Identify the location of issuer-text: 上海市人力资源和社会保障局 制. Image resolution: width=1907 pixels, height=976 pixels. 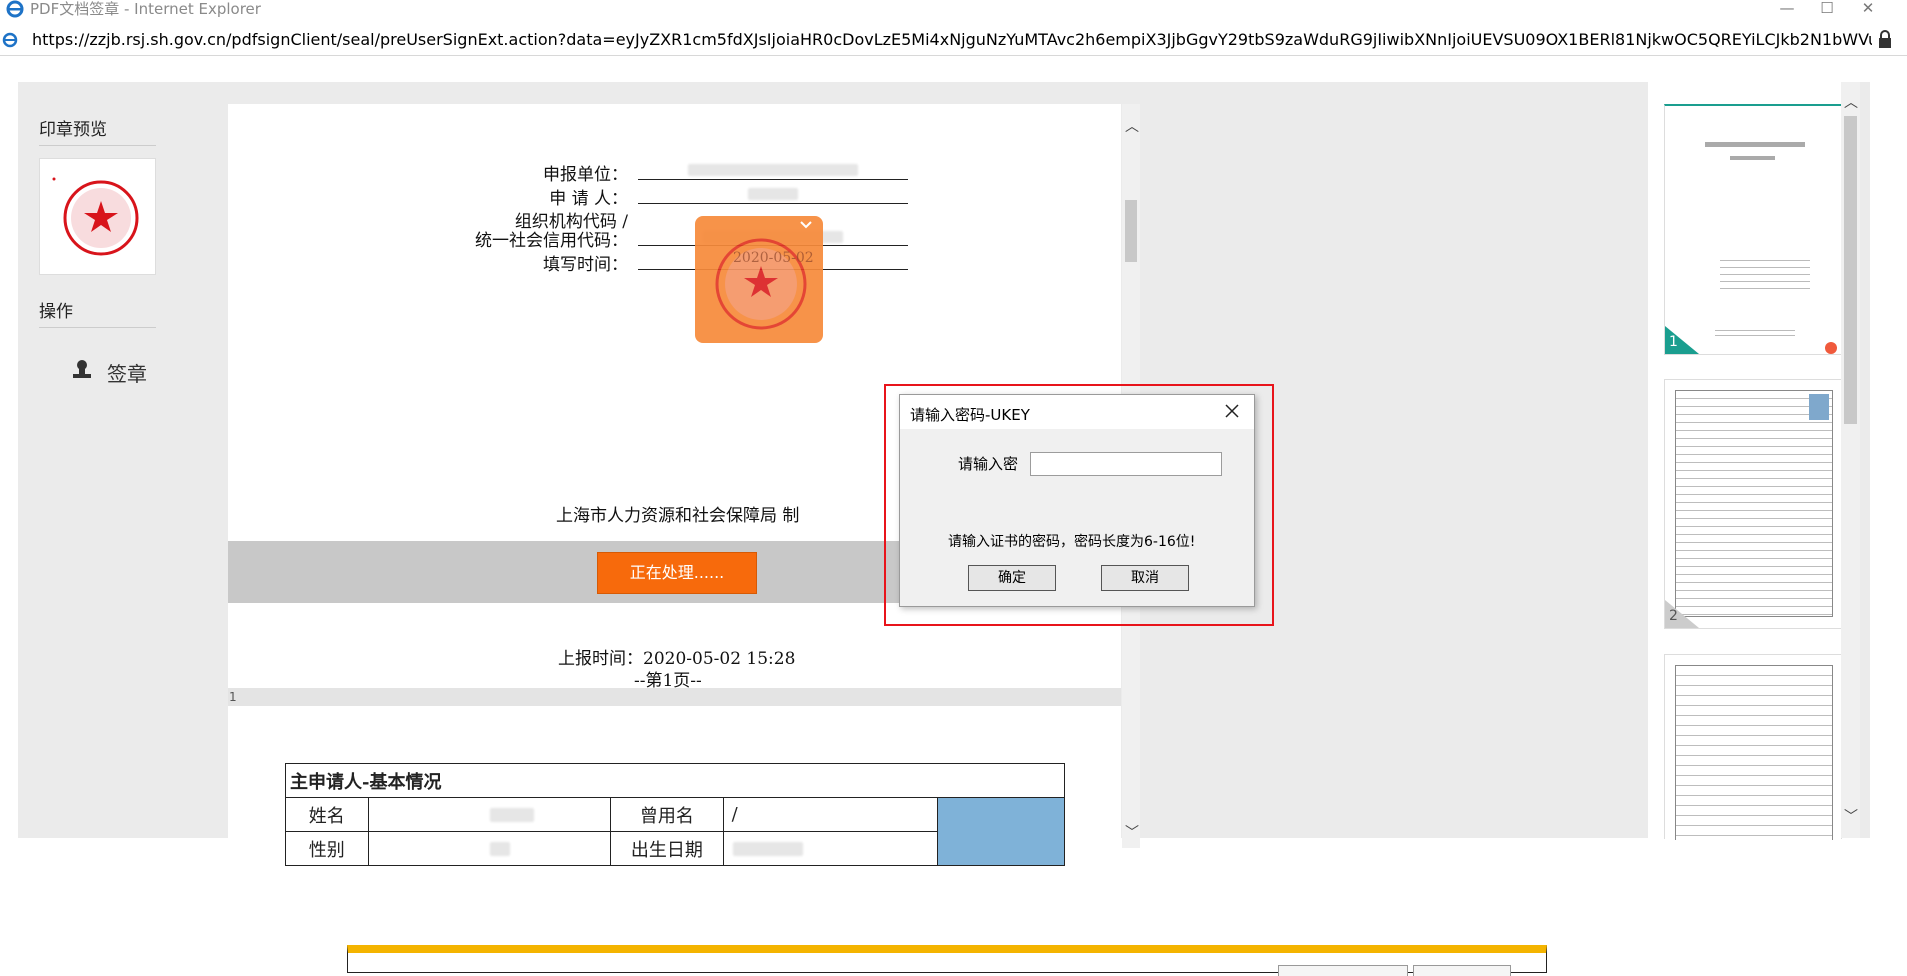
(678, 516).